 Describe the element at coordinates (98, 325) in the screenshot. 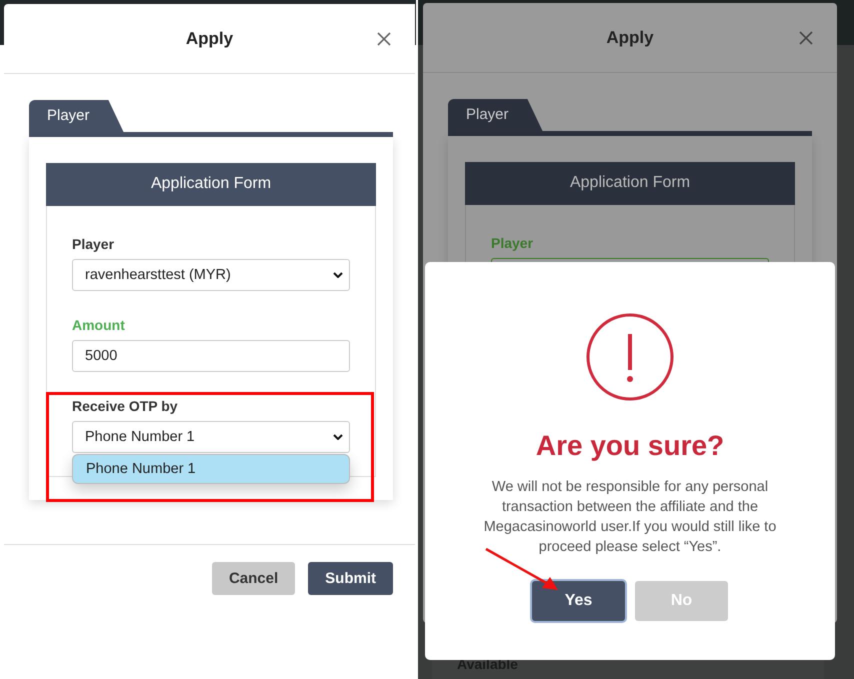

I see `field-label: Amount` at that location.